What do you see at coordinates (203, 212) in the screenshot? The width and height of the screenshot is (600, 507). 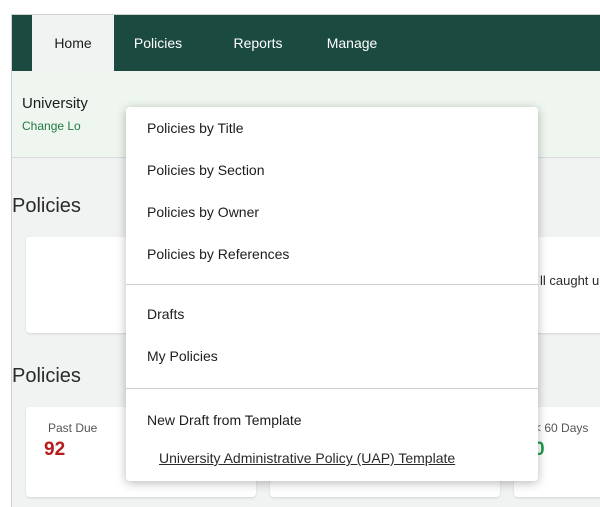 I see `menu-item-policies-by-owner: Policies by Owner` at bounding box center [203, 212].